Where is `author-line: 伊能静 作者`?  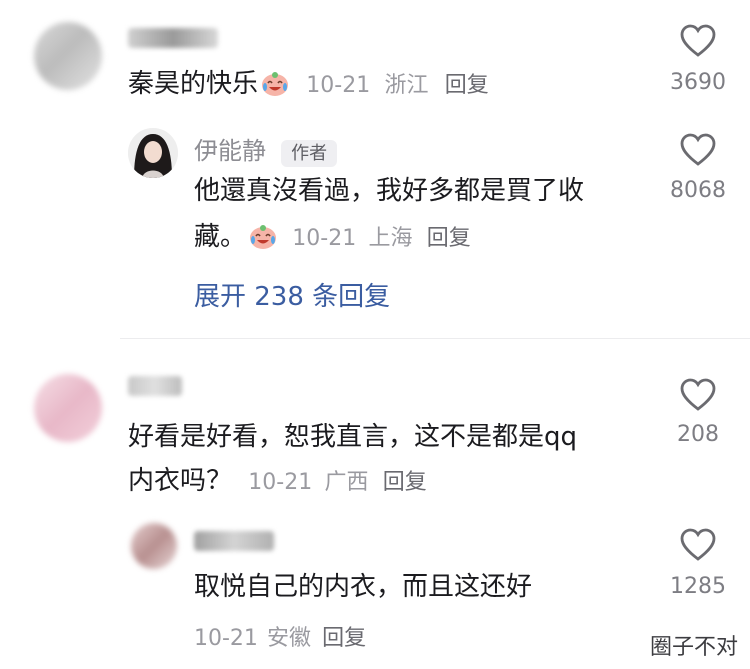 author-line: 伊能静 作者 is located at coordinates (266, 149).